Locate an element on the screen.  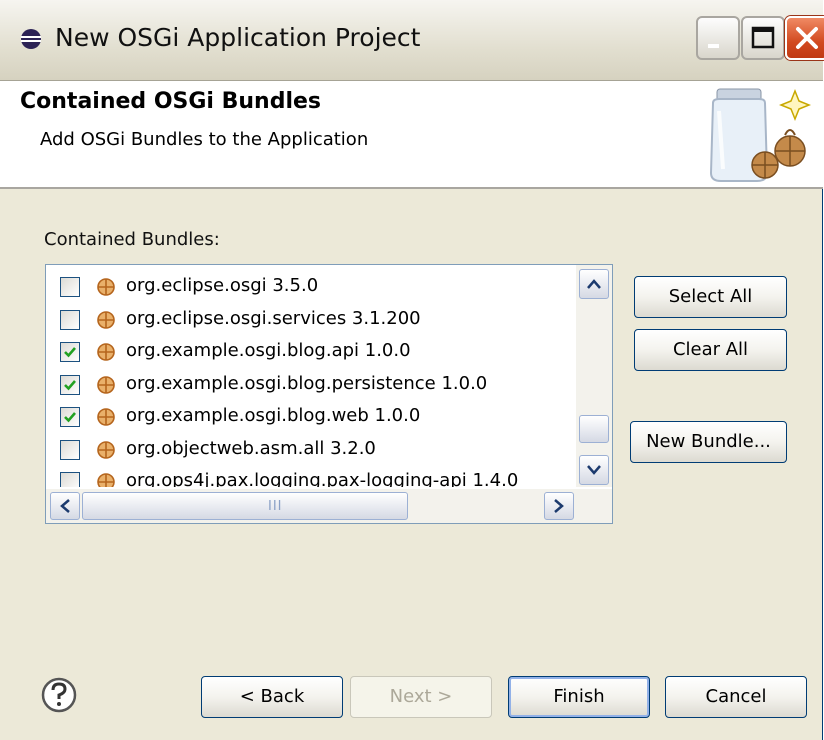
next-button-label: Next > is located at coordinates (421, 696).